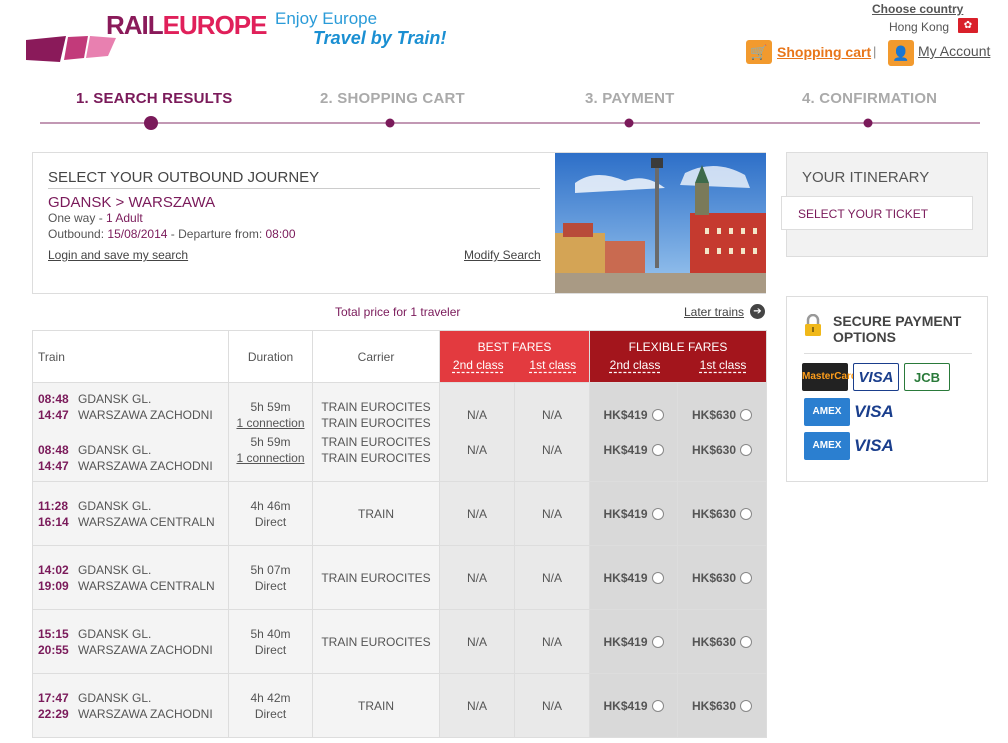  Describe the element at coordinates (53, 505) in the screenshot. I see `dep-time: 11:28` at that location.